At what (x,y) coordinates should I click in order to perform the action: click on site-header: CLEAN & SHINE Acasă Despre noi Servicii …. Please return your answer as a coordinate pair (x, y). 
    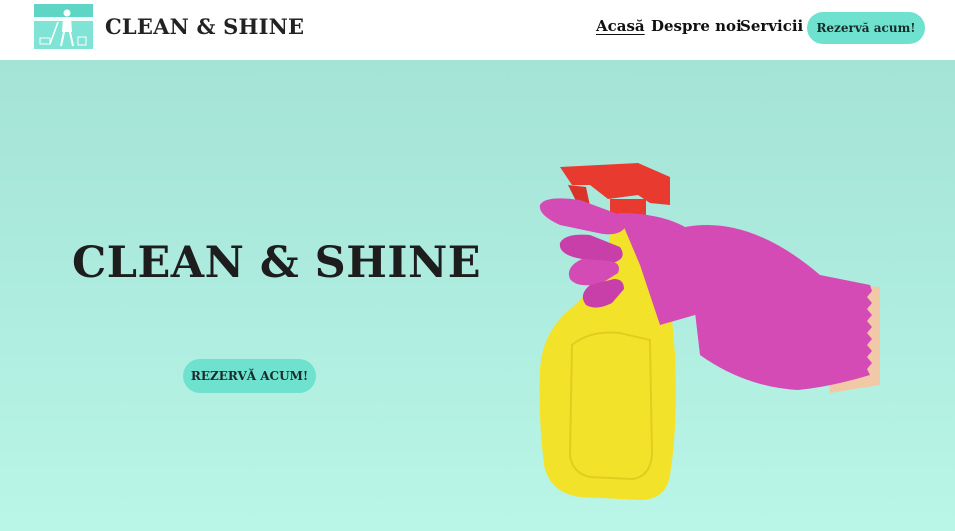
    Looking at the image, I should click on (477, 30).